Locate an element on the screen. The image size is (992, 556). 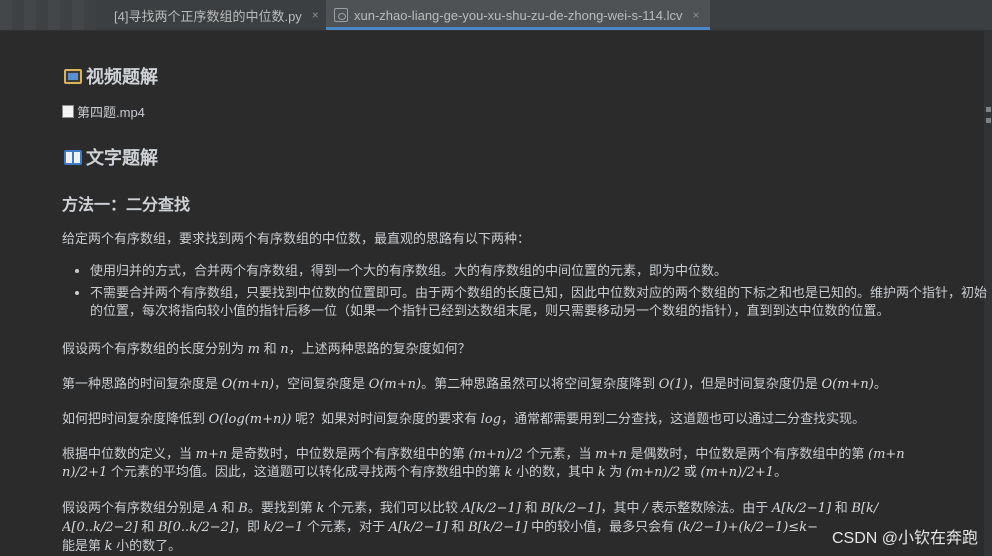
paragraph-compare-kth-end: 能是第 k 小的数了。 is located at coordinates (122, 546).